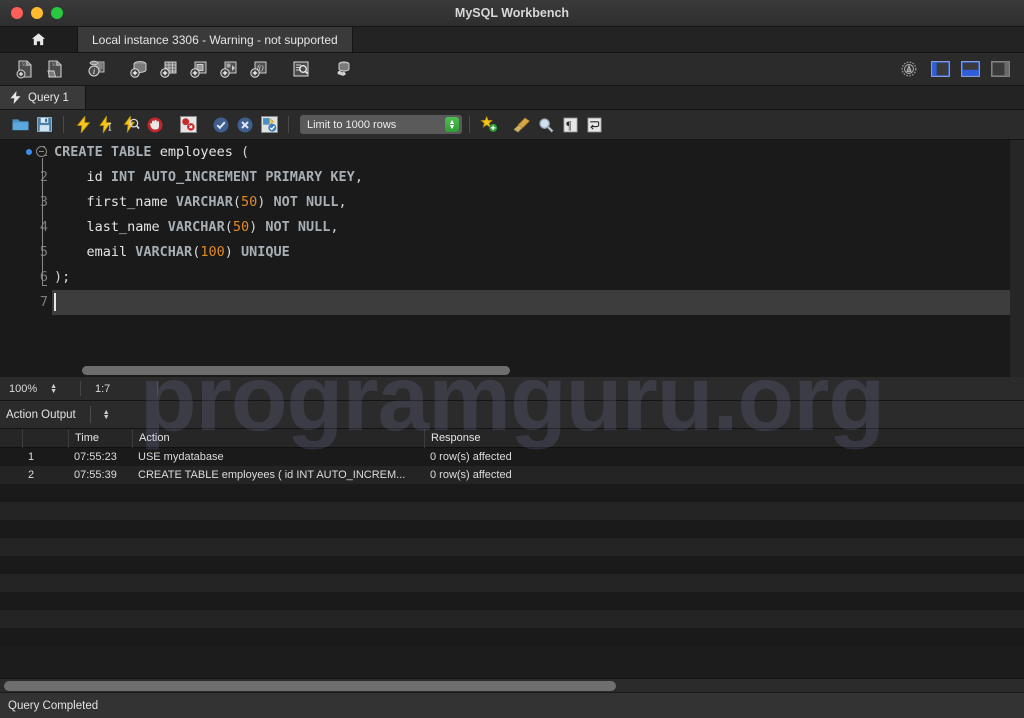 This screenshot has width=1024, height=718. Describe the element at coordinates (532, 252) in the screenshot. I see `code-line: email VARCHAR(100) UNIQUE` at that location.